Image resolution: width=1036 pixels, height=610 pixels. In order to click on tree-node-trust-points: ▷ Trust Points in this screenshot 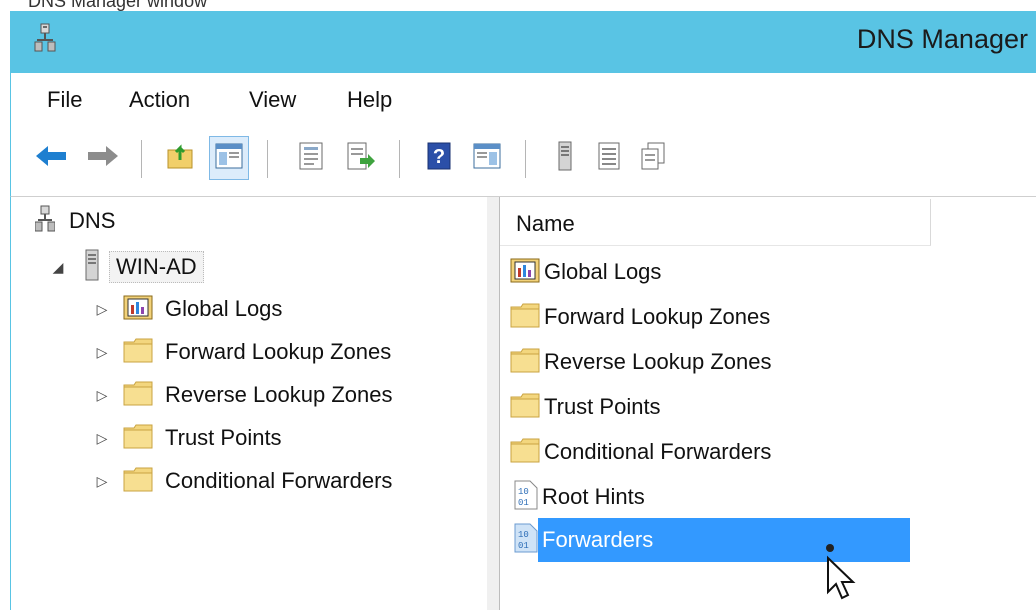, I will do `click(187, 438)`.